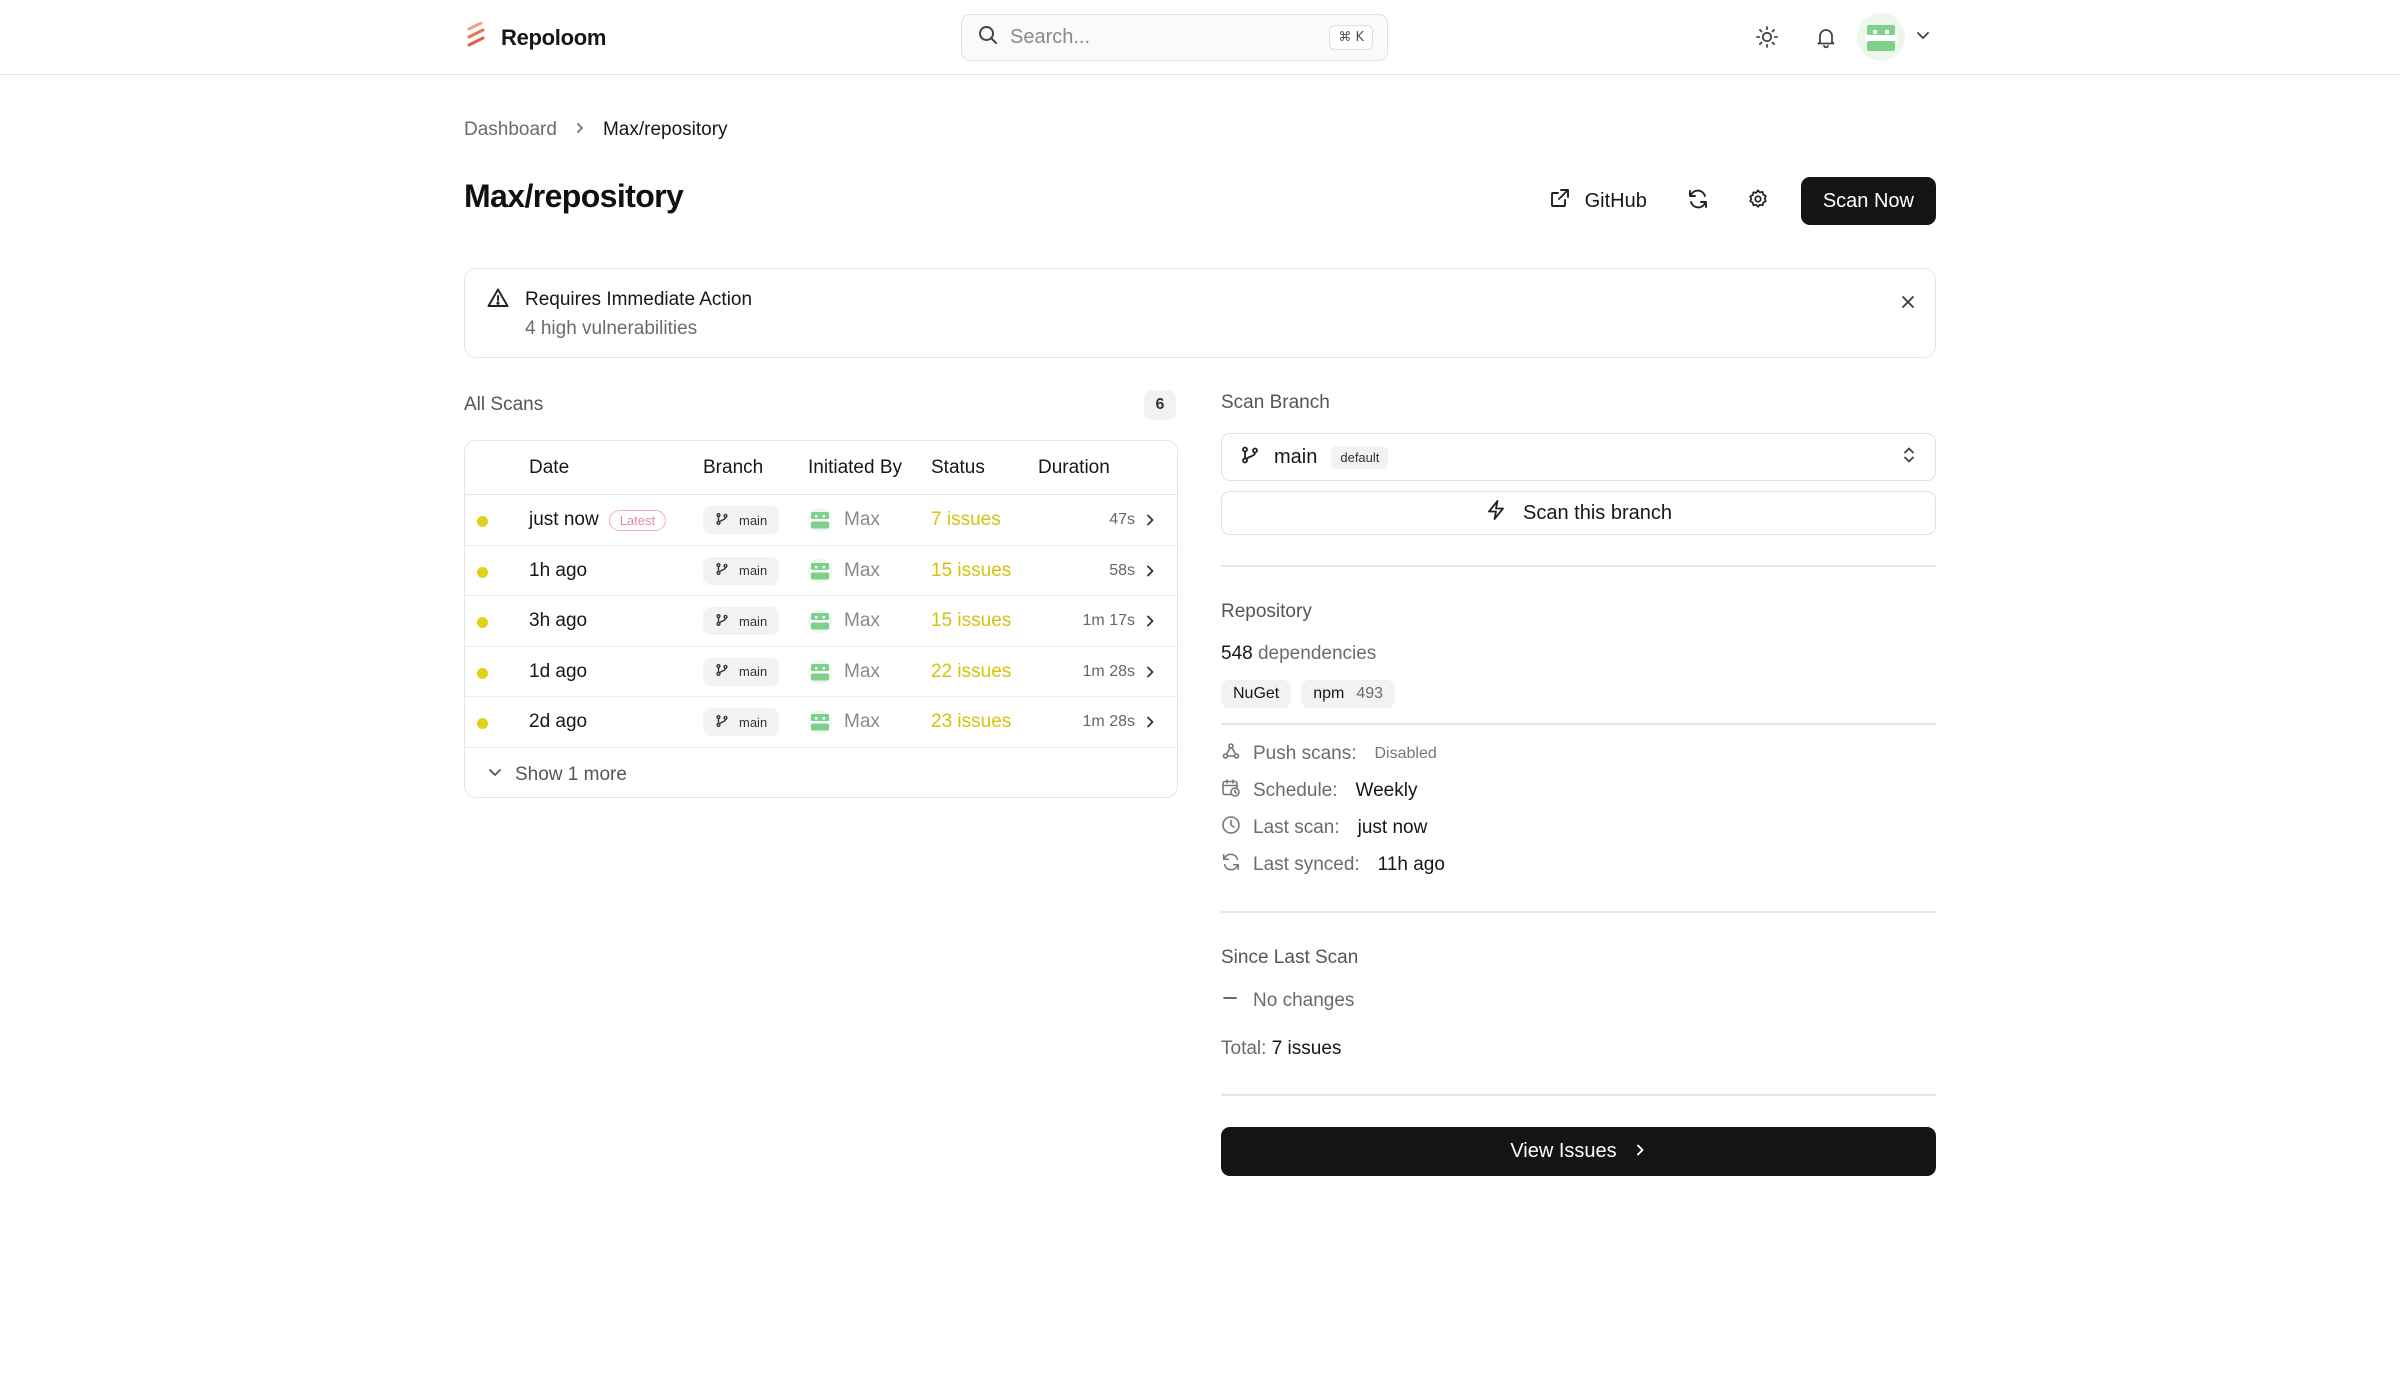 The image size is (2400, 1387). What do you see at coordinates (1908, 304) in the screenshot?
I see `close-icon` at bounding box center [1908, 304].